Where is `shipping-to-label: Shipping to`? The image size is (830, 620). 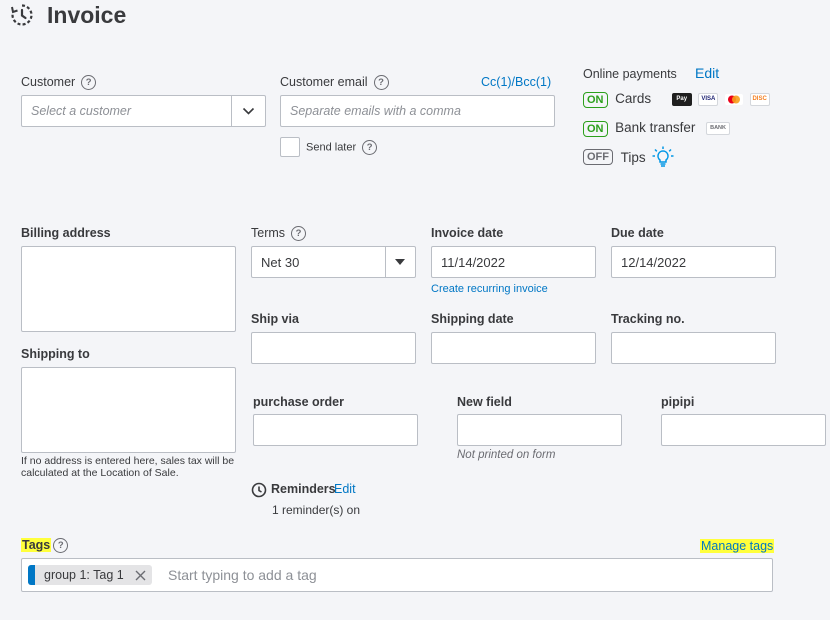 shipping-to-label: Shipping to is located at coordinates (55, 354).